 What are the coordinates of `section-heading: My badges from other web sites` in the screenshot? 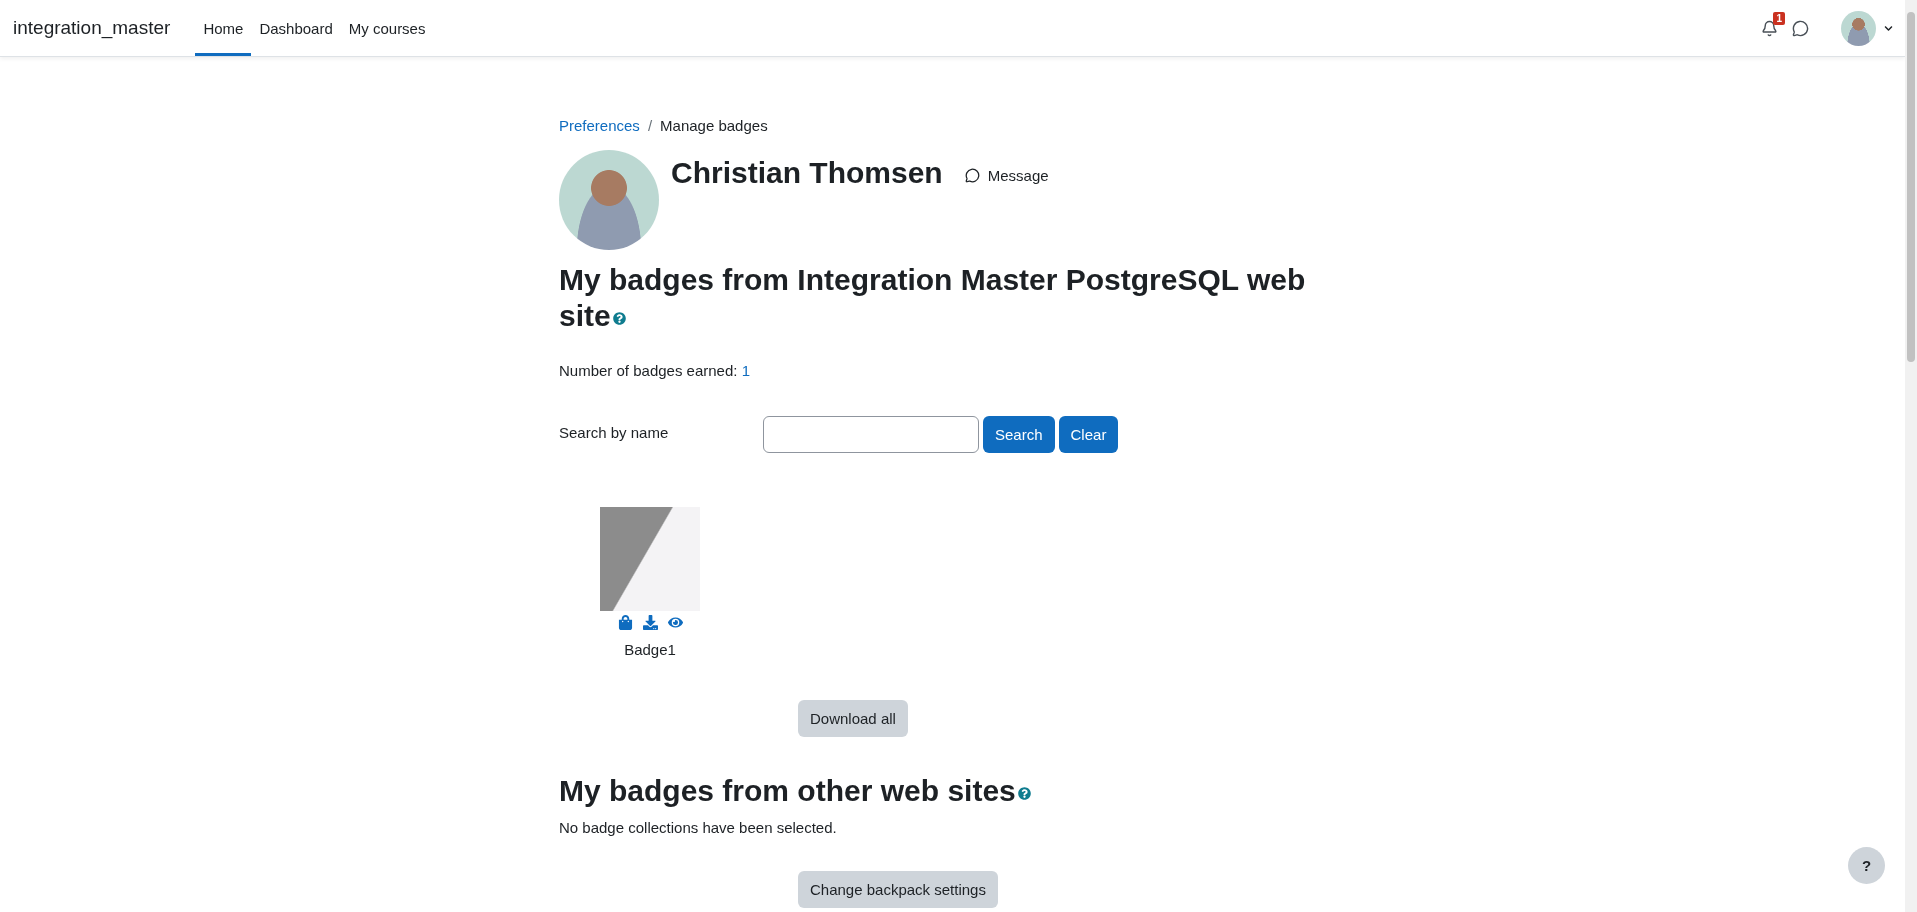 It's located at (952, 791).